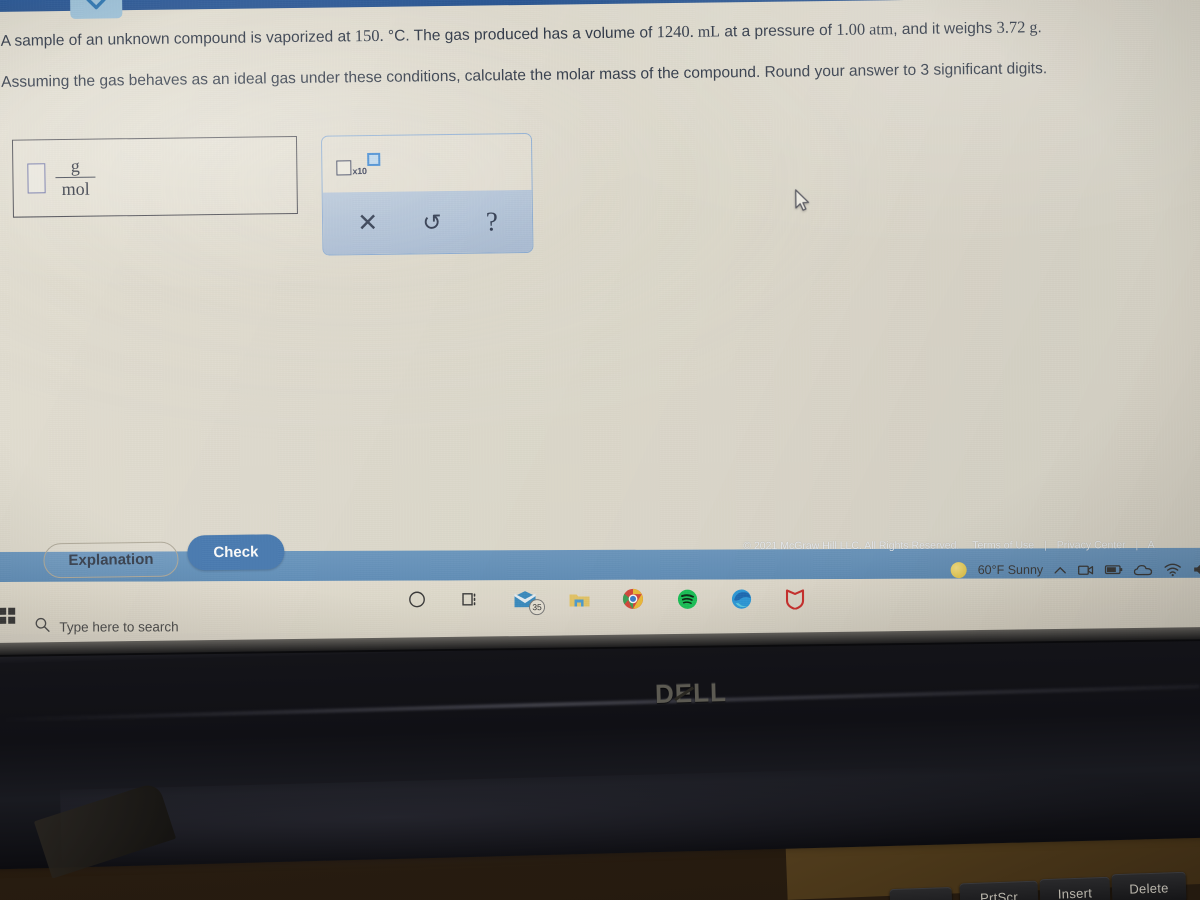  What do you see at coordinates (96, 5) in the screenshot?
I see `chevron-down-icon` at bounding box center [96, 5].